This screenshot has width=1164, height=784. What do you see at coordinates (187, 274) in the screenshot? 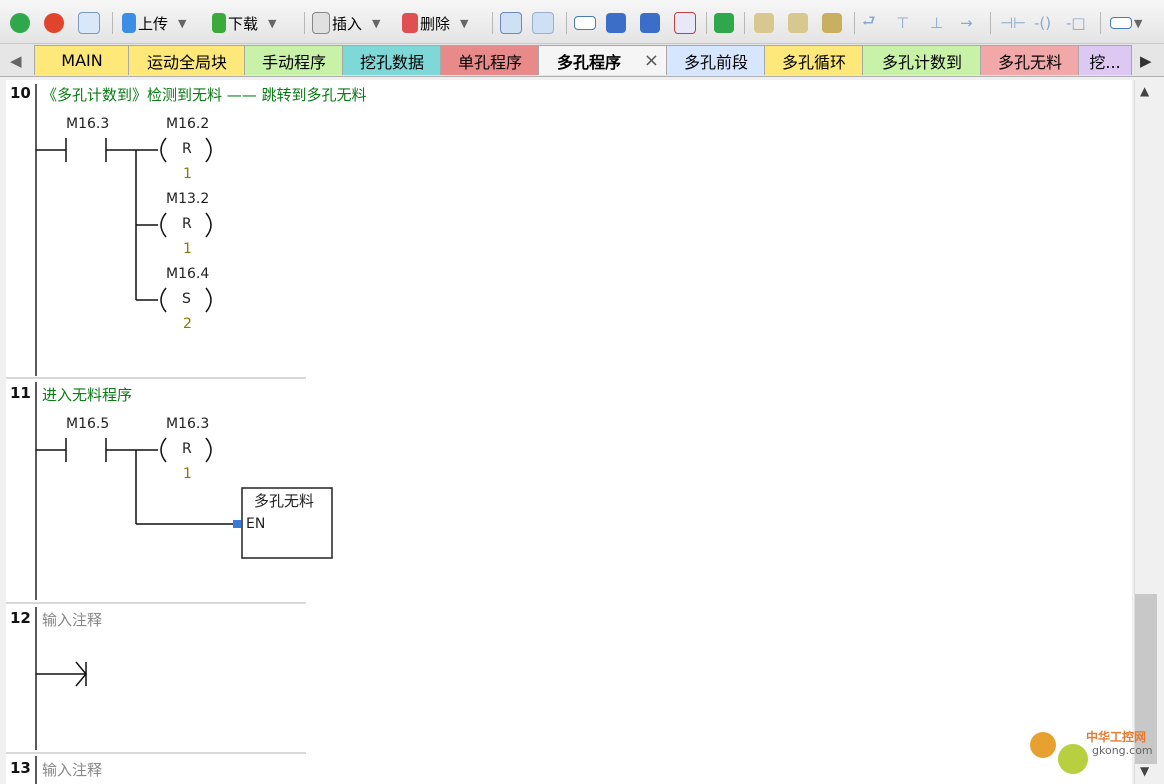
I see `coil-address: M16.4` at bounding box center [187, 274].